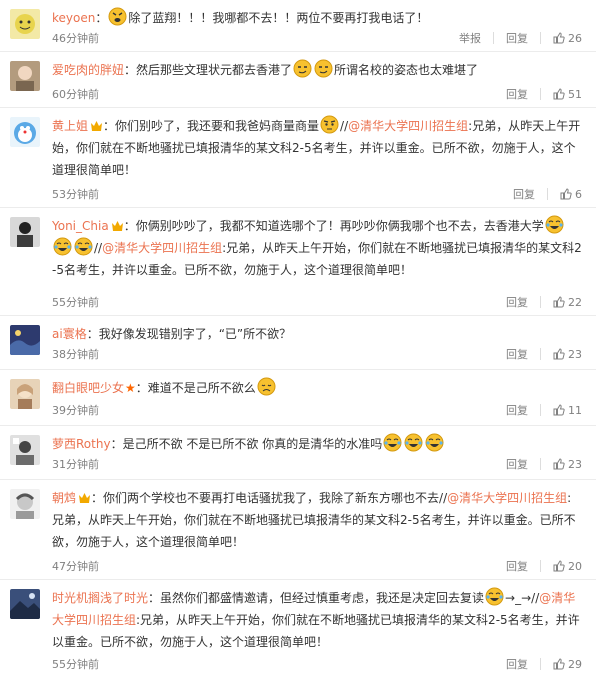 The image size is (596, 675). What do you see at coordinates (575, 410) in the screenshot?
I see `like-count: 11` at bounding box center [575, 410].